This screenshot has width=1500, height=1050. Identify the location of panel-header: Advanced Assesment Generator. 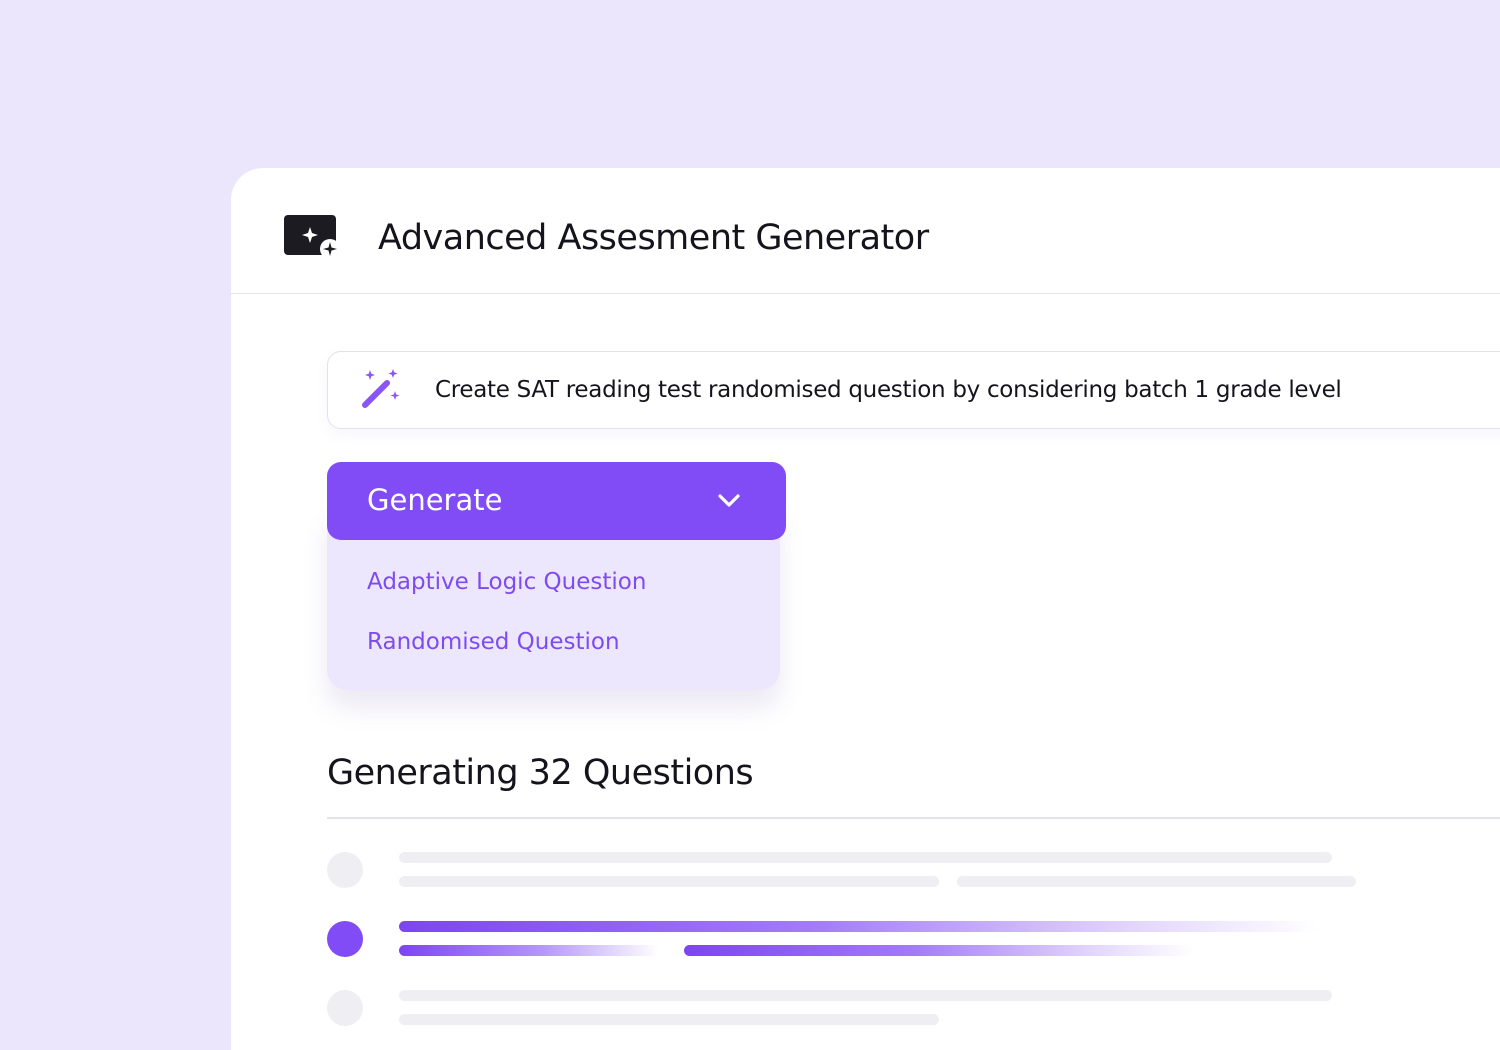
(865, 231).